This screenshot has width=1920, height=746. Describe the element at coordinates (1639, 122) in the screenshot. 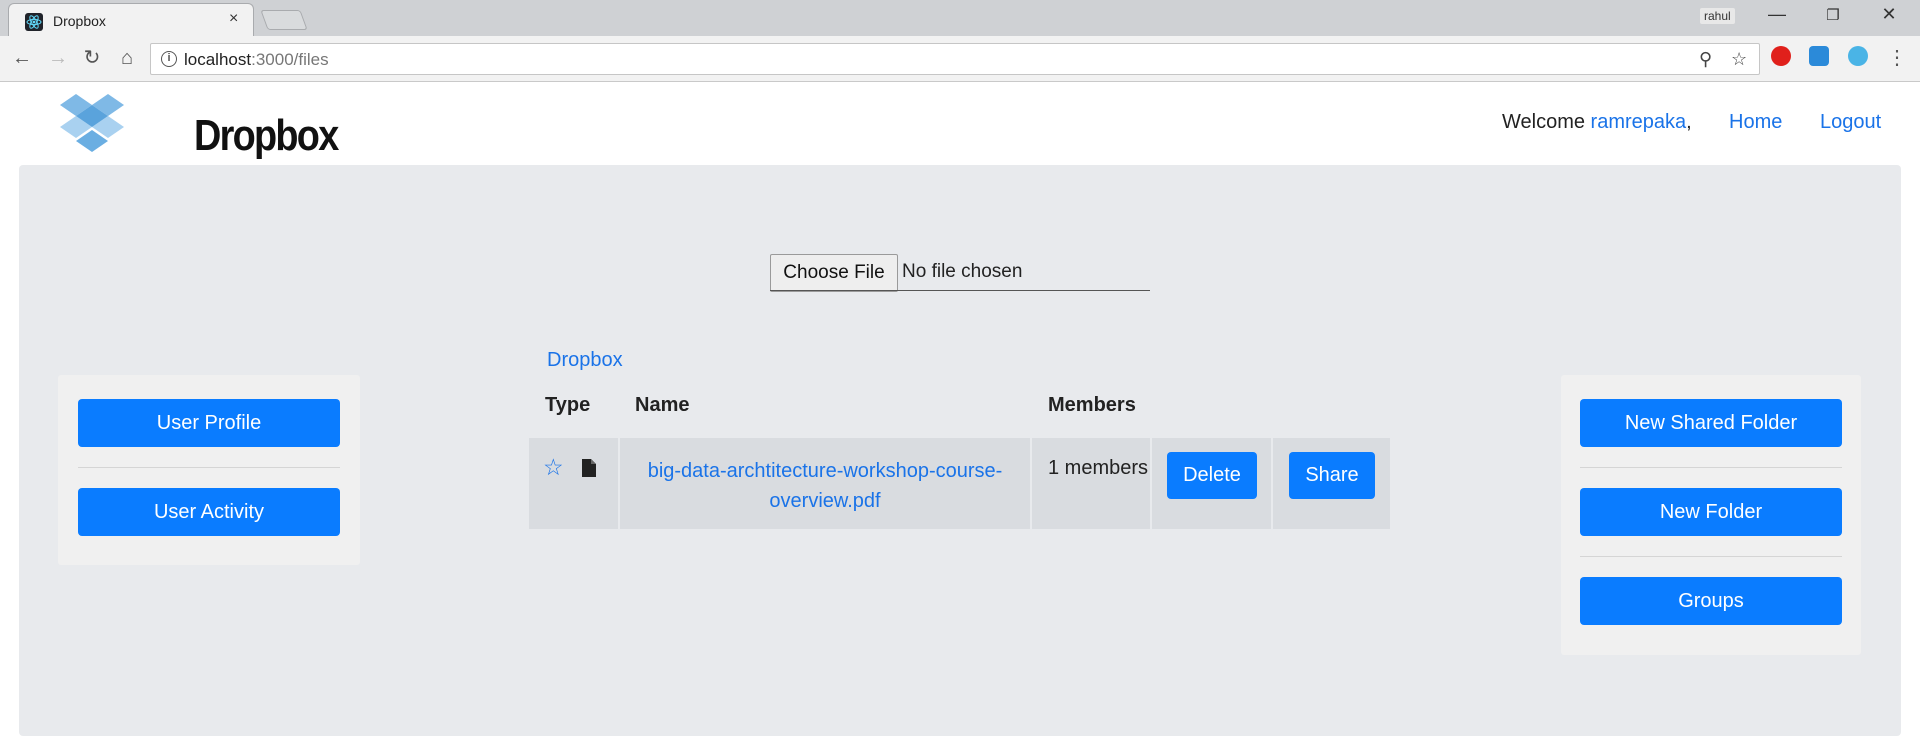

I see `username-link: ramrepaka` at that location.